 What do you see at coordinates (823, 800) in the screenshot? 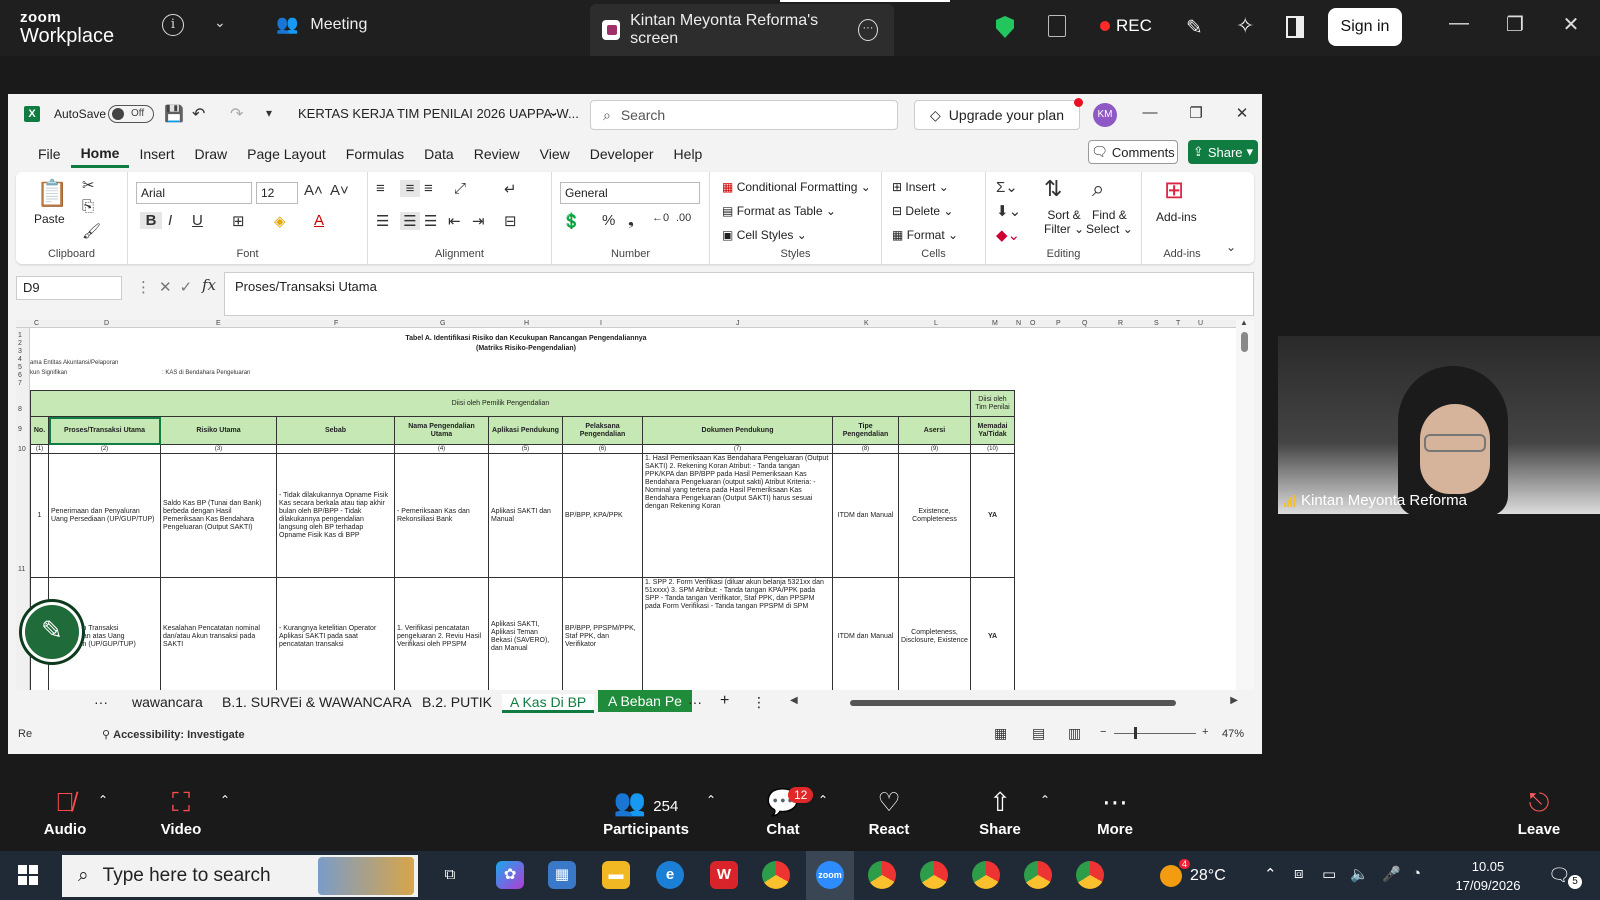
I see `chat-options-icon: ⌃` at bounding box center [823, 800].